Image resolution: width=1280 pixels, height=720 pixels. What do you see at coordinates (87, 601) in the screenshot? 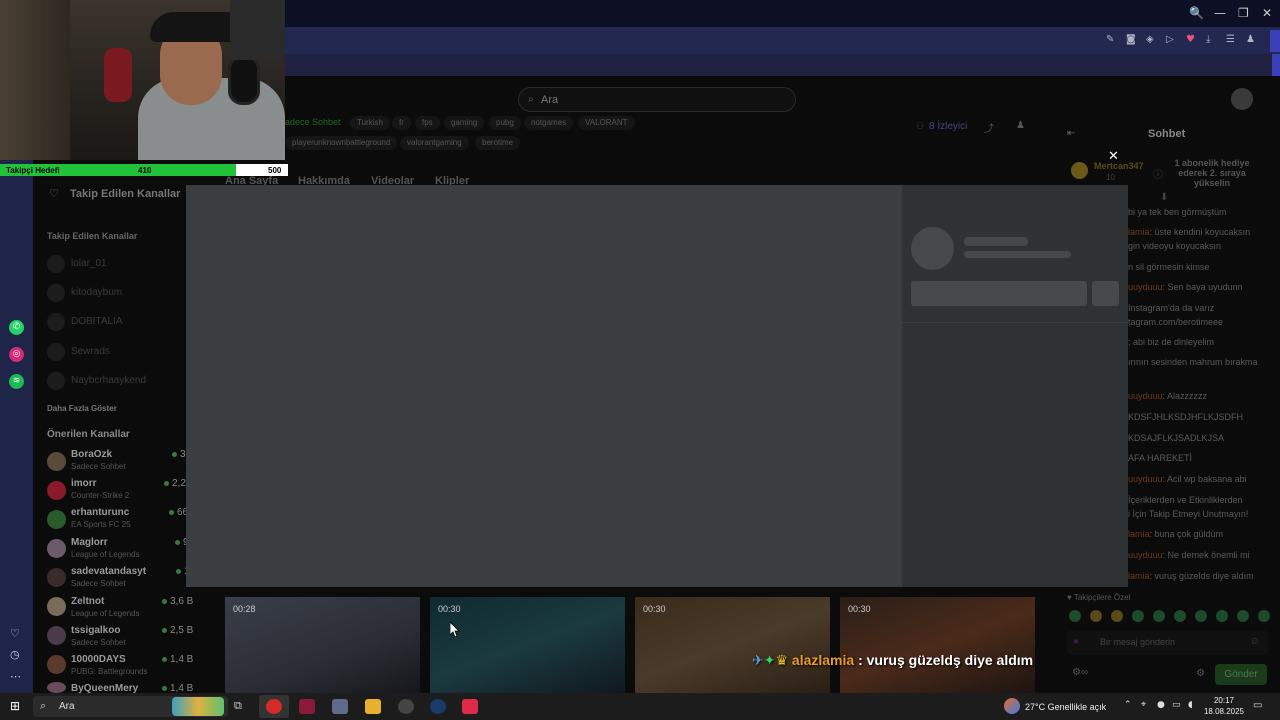
I see `recommended-channel: Zeltnot` at bounding box center [87, 601].